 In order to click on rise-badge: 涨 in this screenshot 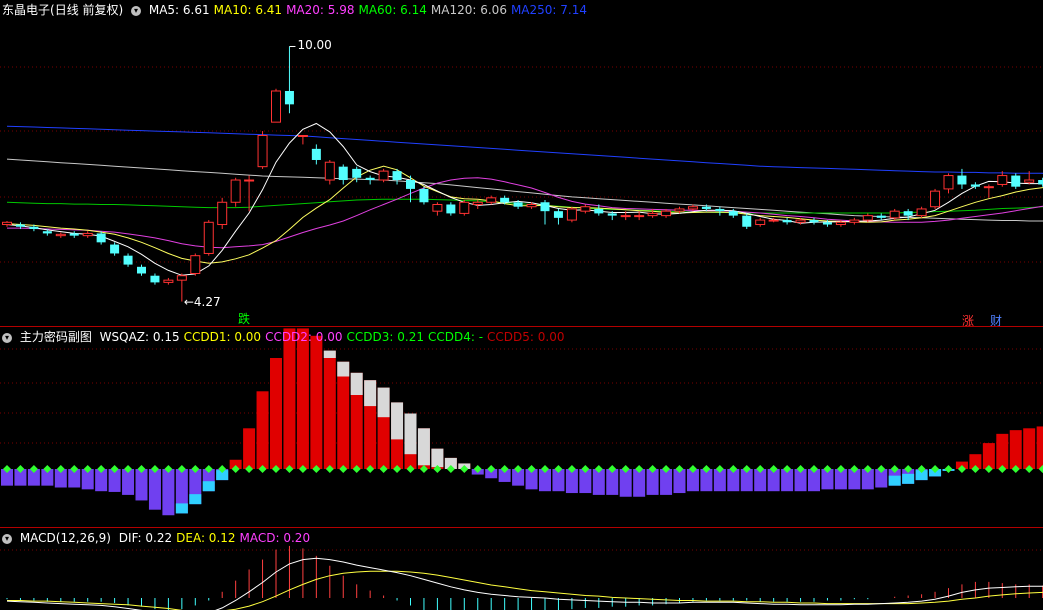, I will do `click(968, 319)`.